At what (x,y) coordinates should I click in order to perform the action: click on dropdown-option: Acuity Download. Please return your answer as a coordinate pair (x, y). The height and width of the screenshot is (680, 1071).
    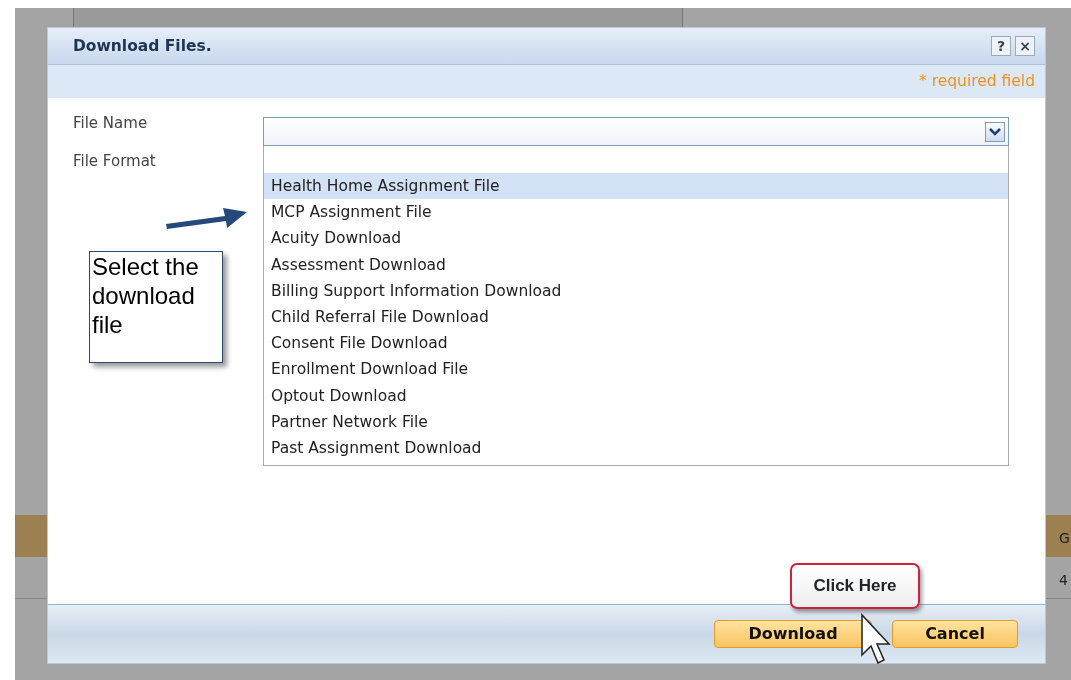
    Looking at the image, I should click on (636, 238).